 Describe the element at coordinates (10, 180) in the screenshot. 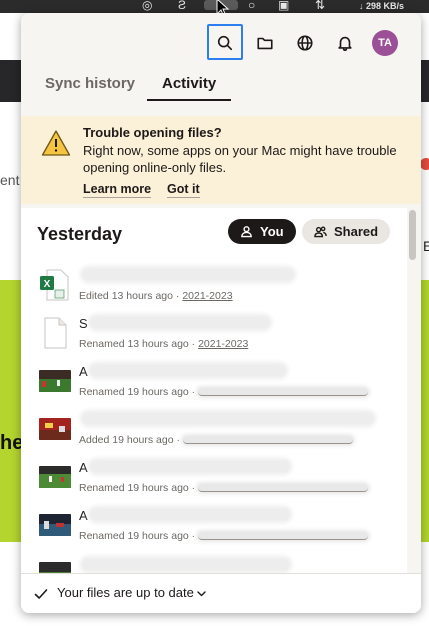

I see `background-text: ent` at that location.